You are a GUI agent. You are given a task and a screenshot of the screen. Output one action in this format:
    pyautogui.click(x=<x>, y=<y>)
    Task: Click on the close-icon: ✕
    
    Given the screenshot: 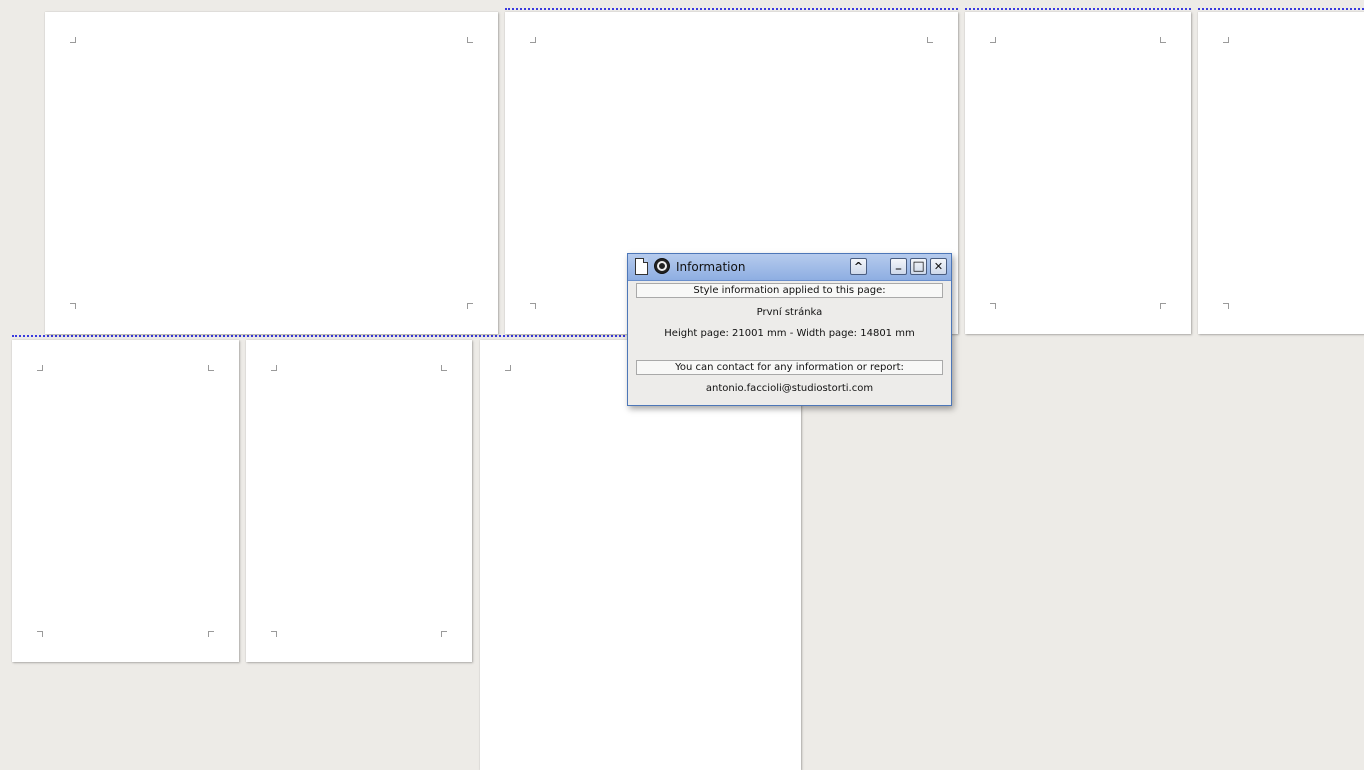 What is the action you would take?
    pyautogui.click(x=938, y=266)
    